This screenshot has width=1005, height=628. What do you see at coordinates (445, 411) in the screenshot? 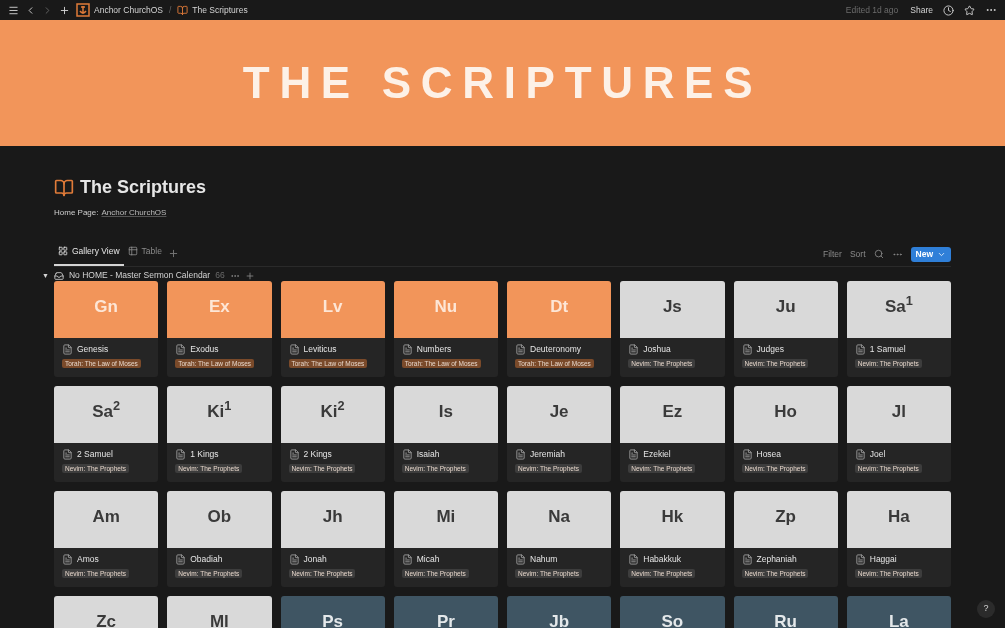
I see `cover-abbreviation: Is` at bounding box center [445, 411].